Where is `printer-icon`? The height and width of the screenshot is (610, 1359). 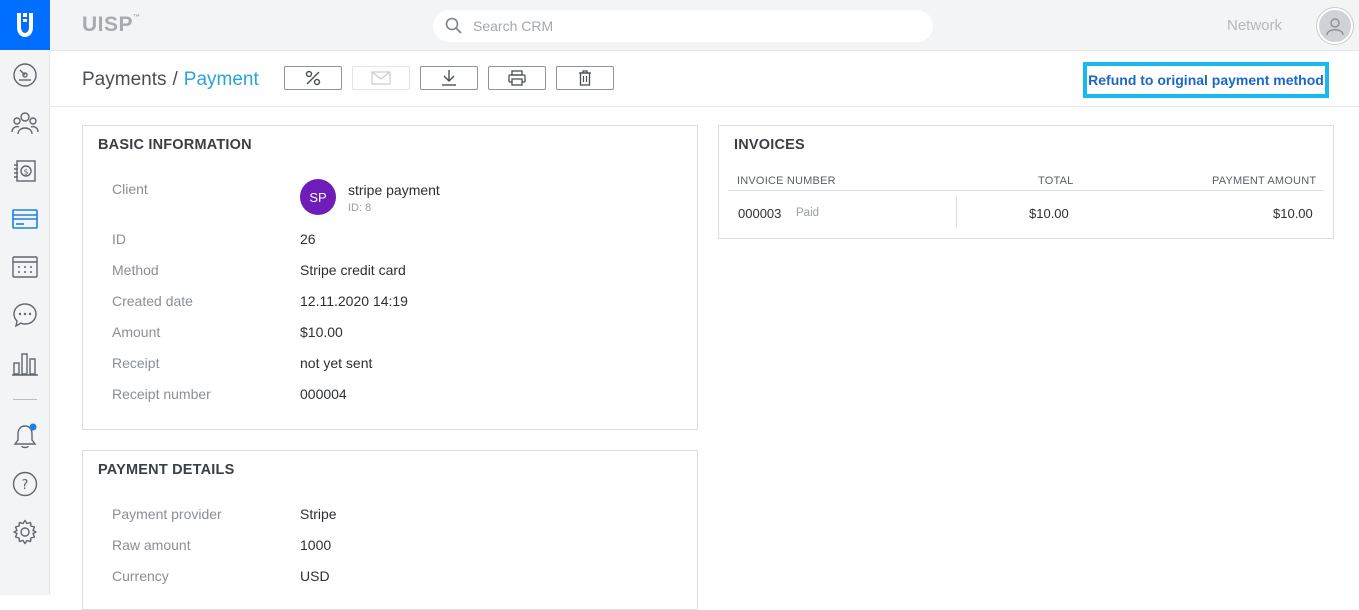
printer-icon is located at coordinates (517, 78).